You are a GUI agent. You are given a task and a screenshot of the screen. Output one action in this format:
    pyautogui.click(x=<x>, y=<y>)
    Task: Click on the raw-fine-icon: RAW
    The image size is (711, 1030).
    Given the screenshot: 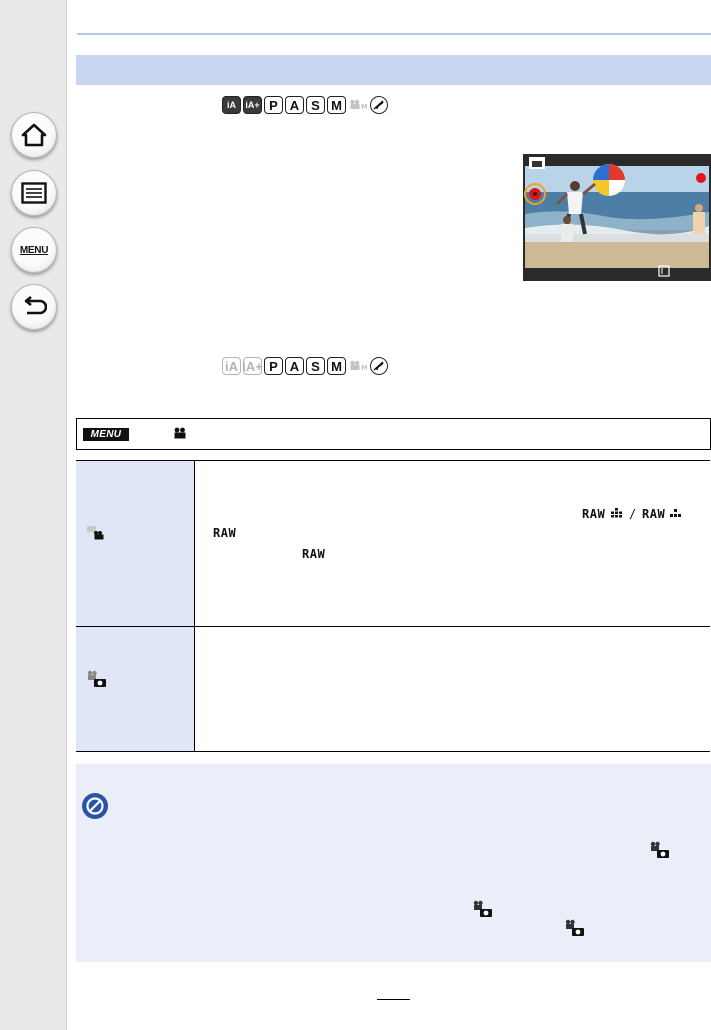 What is the action you would take?
    pyautogui.click(x=594, y=514)
    